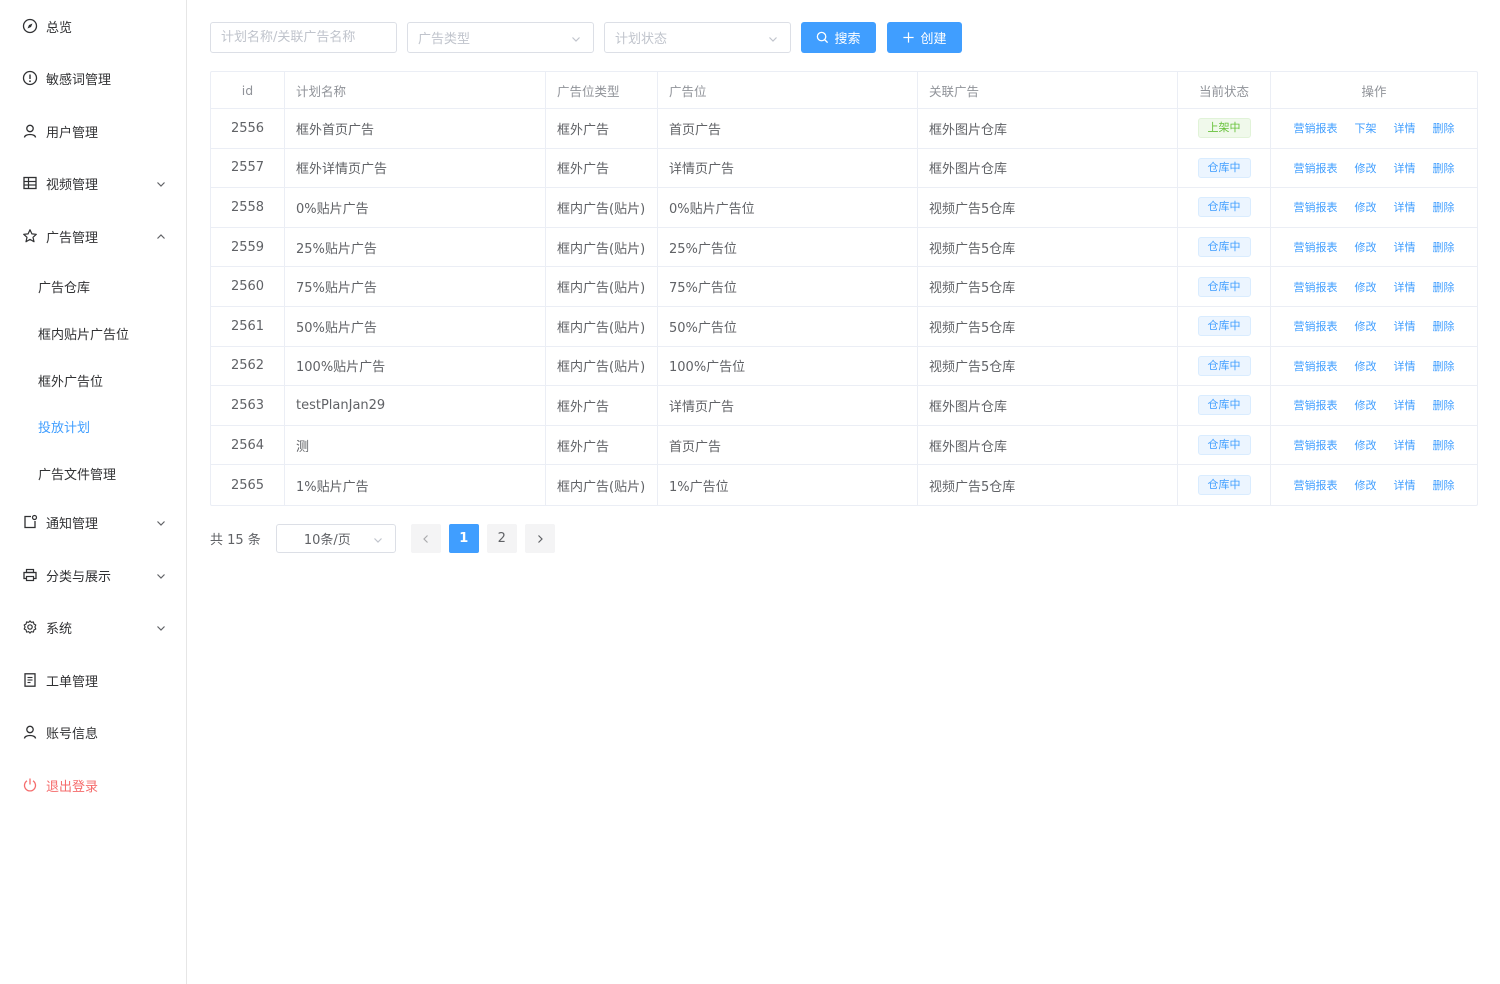 The width and height of the screenshot is (1500, 984). I want to click on edit-toggle-link: 下架, so click(1366, 128).